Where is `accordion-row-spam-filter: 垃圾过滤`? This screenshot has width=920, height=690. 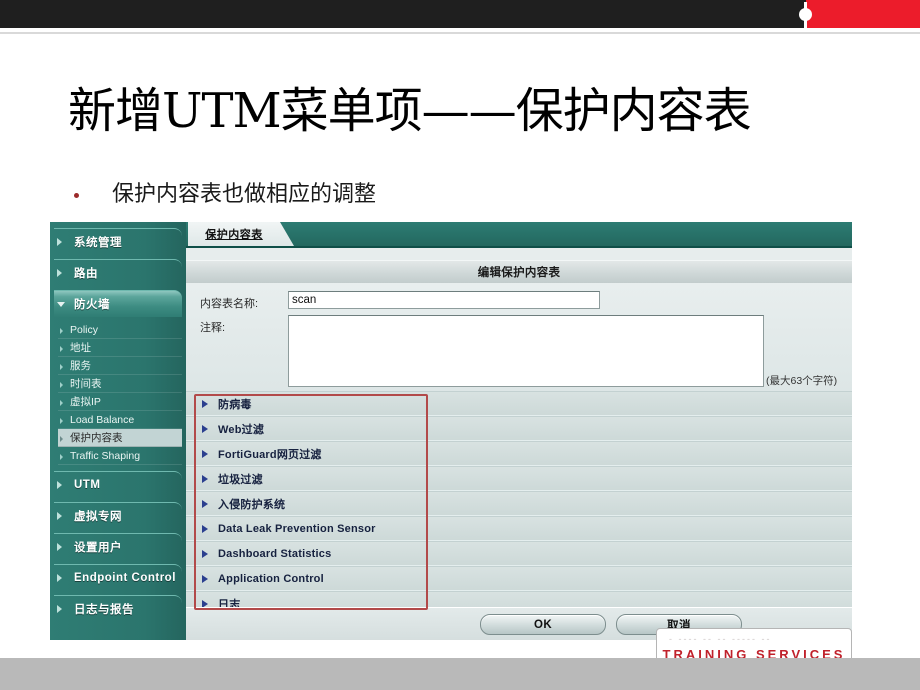
accordion-row-spam-filter: 垃圾过滤 is located at coordinates (519, 478).